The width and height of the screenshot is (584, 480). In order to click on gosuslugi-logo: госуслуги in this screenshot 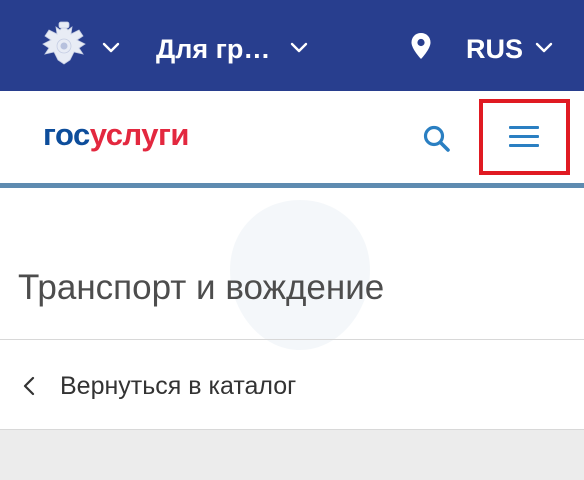, I will do `click(116, 135)`.